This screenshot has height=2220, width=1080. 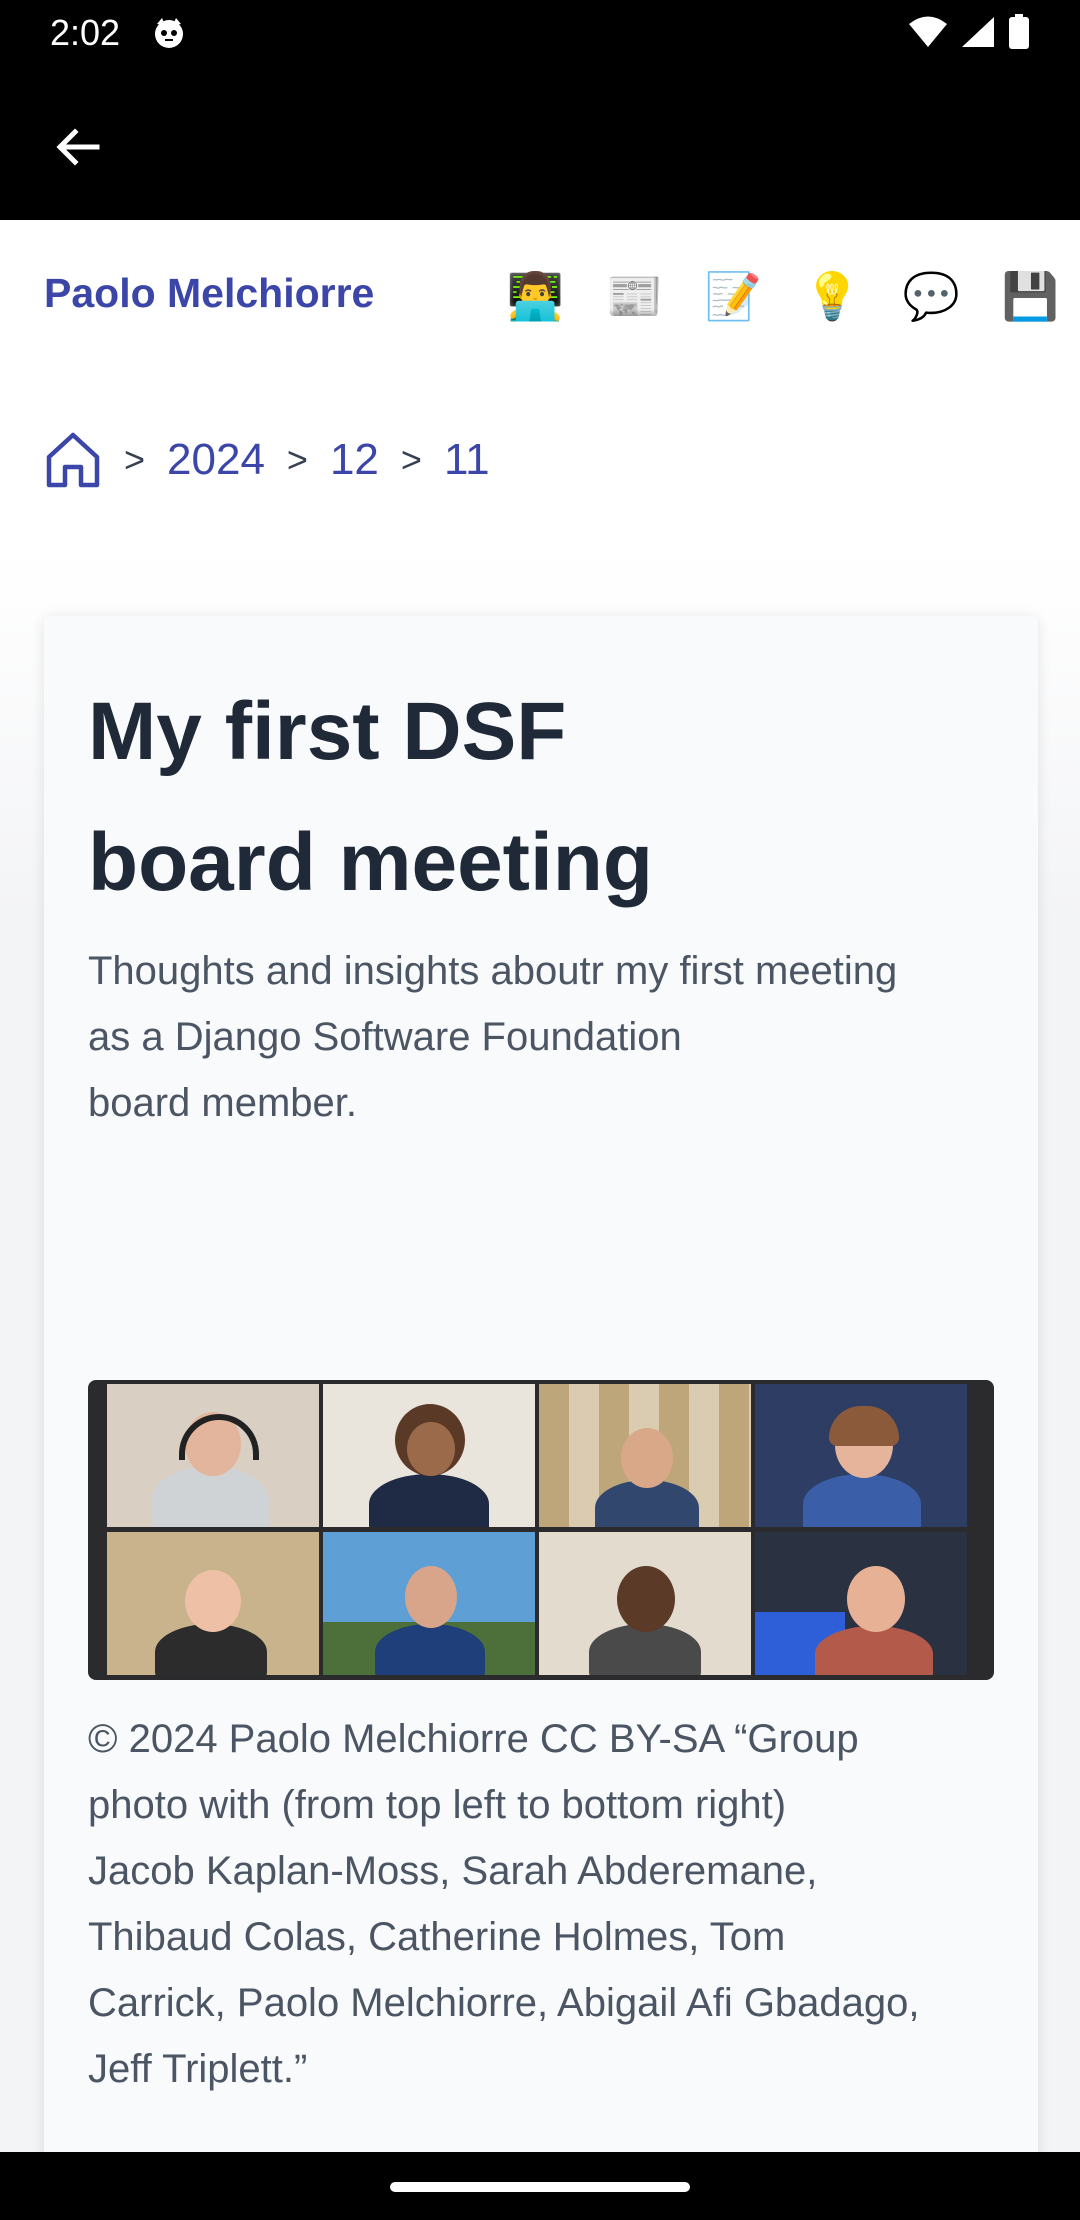 What do you see at coordinates (473, 1739) in the screenshot?
I see `caption-line: © 2024 Paolo Melchiorre CC BY-SA “Group` at bounding box center [473, 1739].